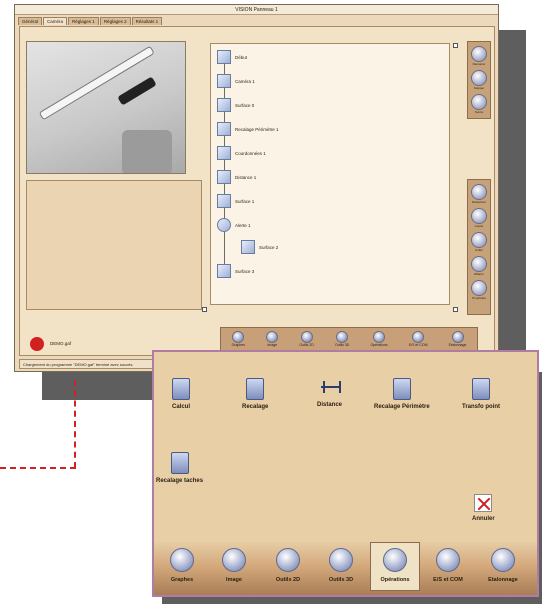  What do you see at coordinates (234, 225) in the screenshot?
I see `tree-node: Alerte 1` at bounding box center [234, 225].